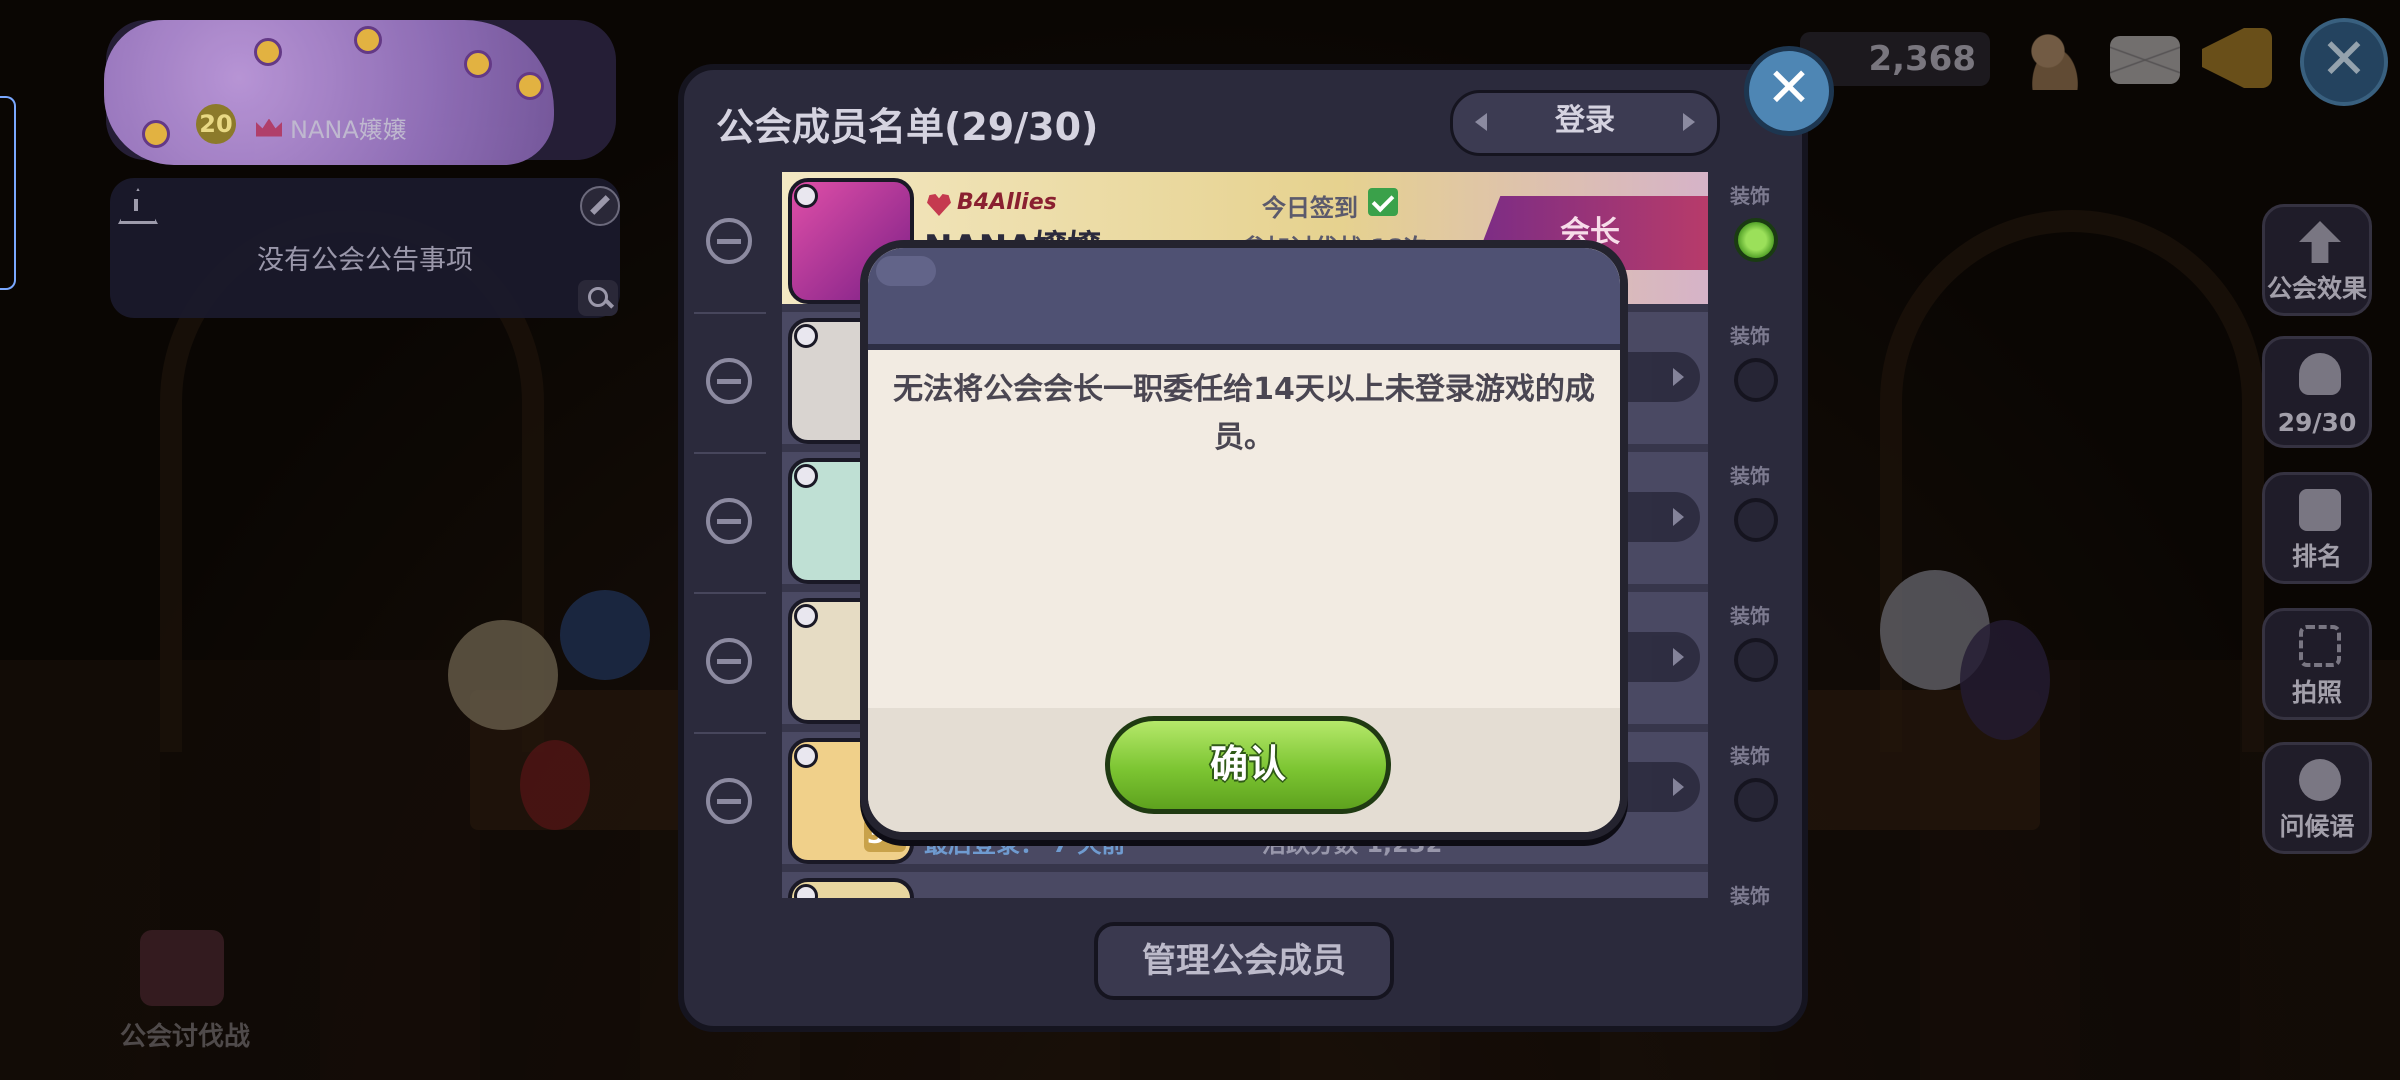 Image resolution: width=2400 pixels, height=1080 pixels. What do you see at coordinates (216, 124) in the screenshot?
I see `guild-level-badge: 20` at bounding box center [216, 124].